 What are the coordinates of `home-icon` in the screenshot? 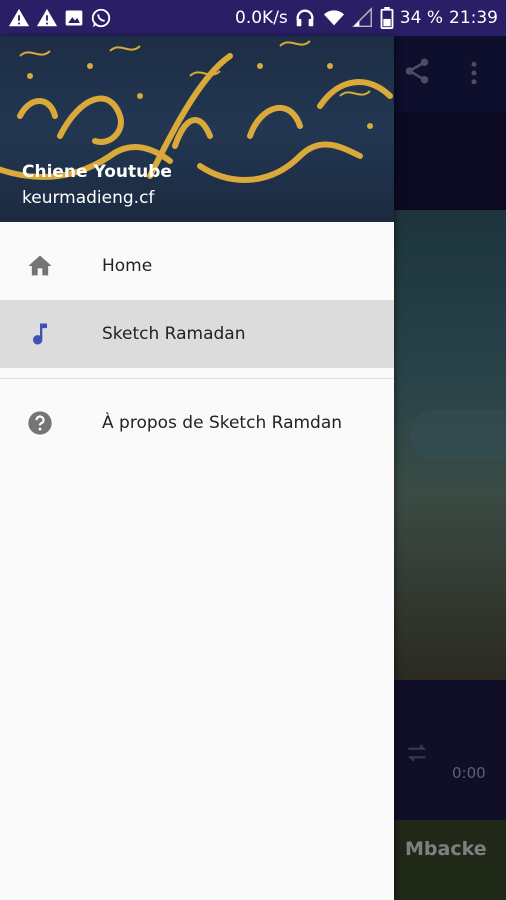 It's located at (40, 266).